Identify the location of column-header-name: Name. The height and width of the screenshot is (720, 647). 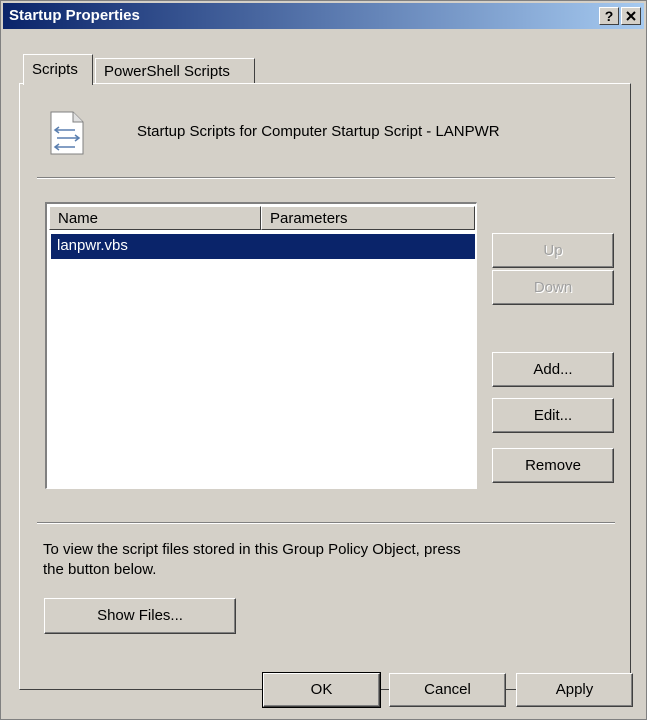
(155, 218).